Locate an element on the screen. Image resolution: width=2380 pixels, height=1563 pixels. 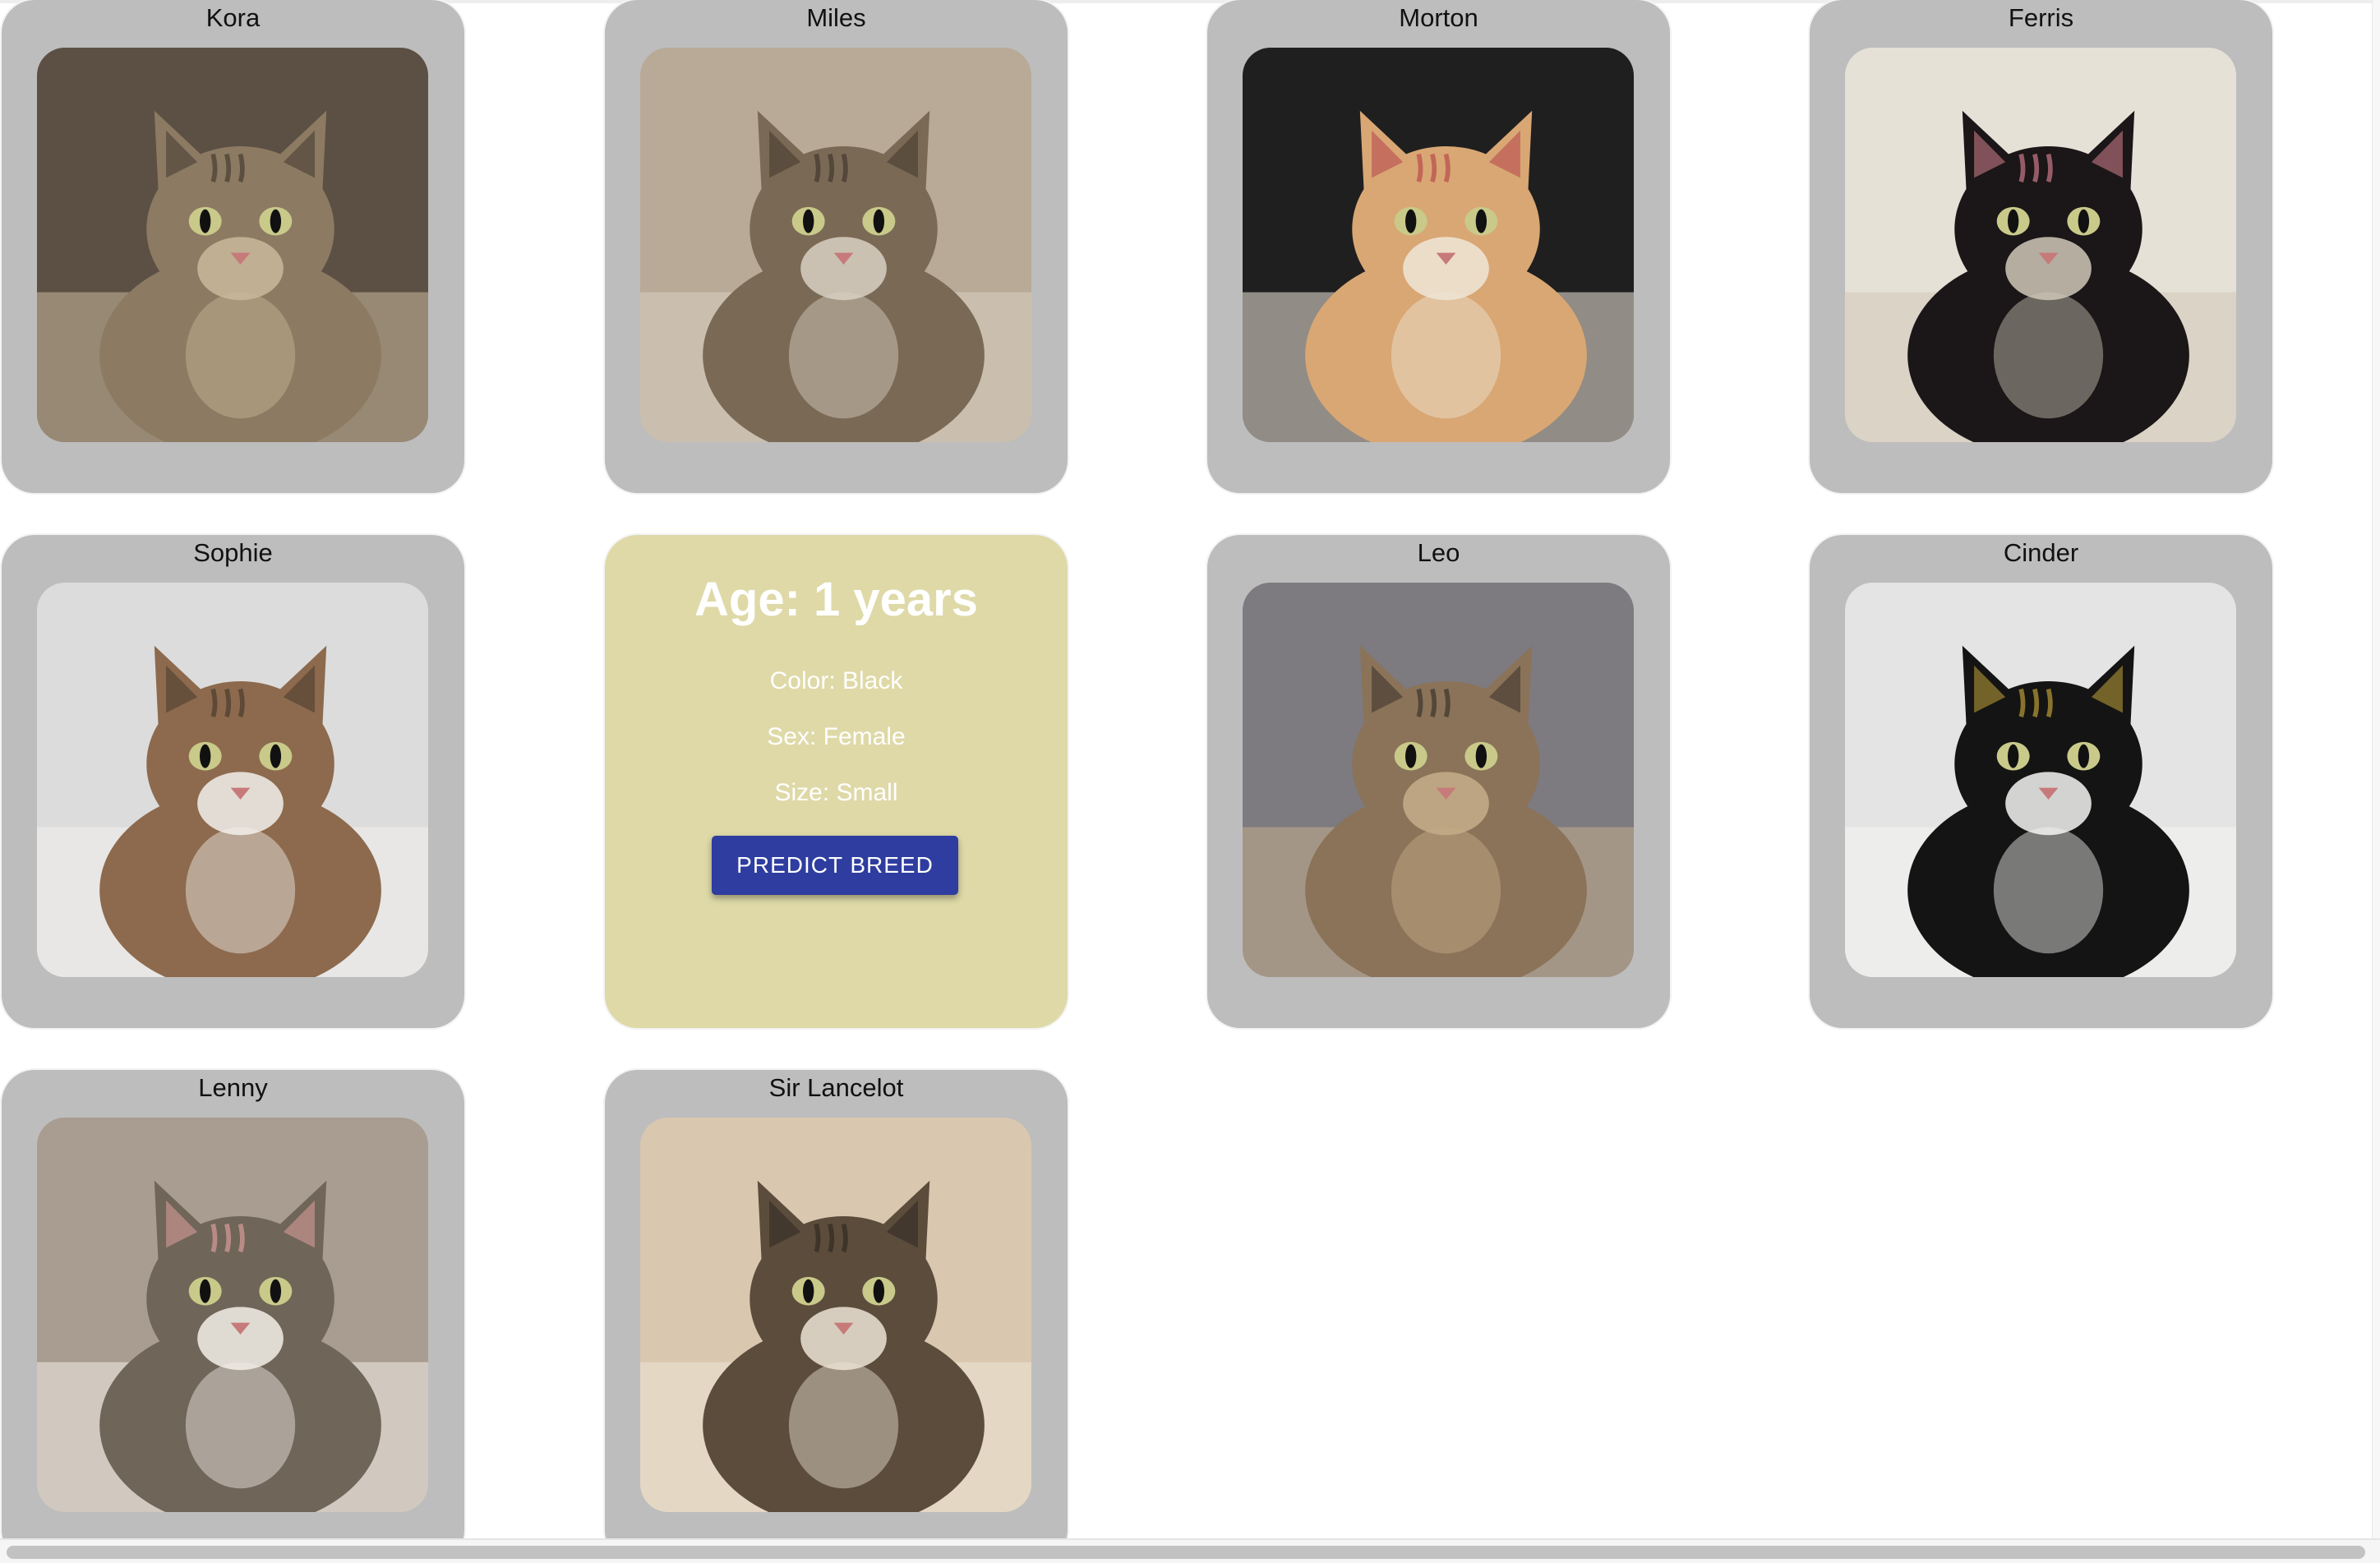
cat-name: Sir Lancelot is located at coordinates (836, 1087).